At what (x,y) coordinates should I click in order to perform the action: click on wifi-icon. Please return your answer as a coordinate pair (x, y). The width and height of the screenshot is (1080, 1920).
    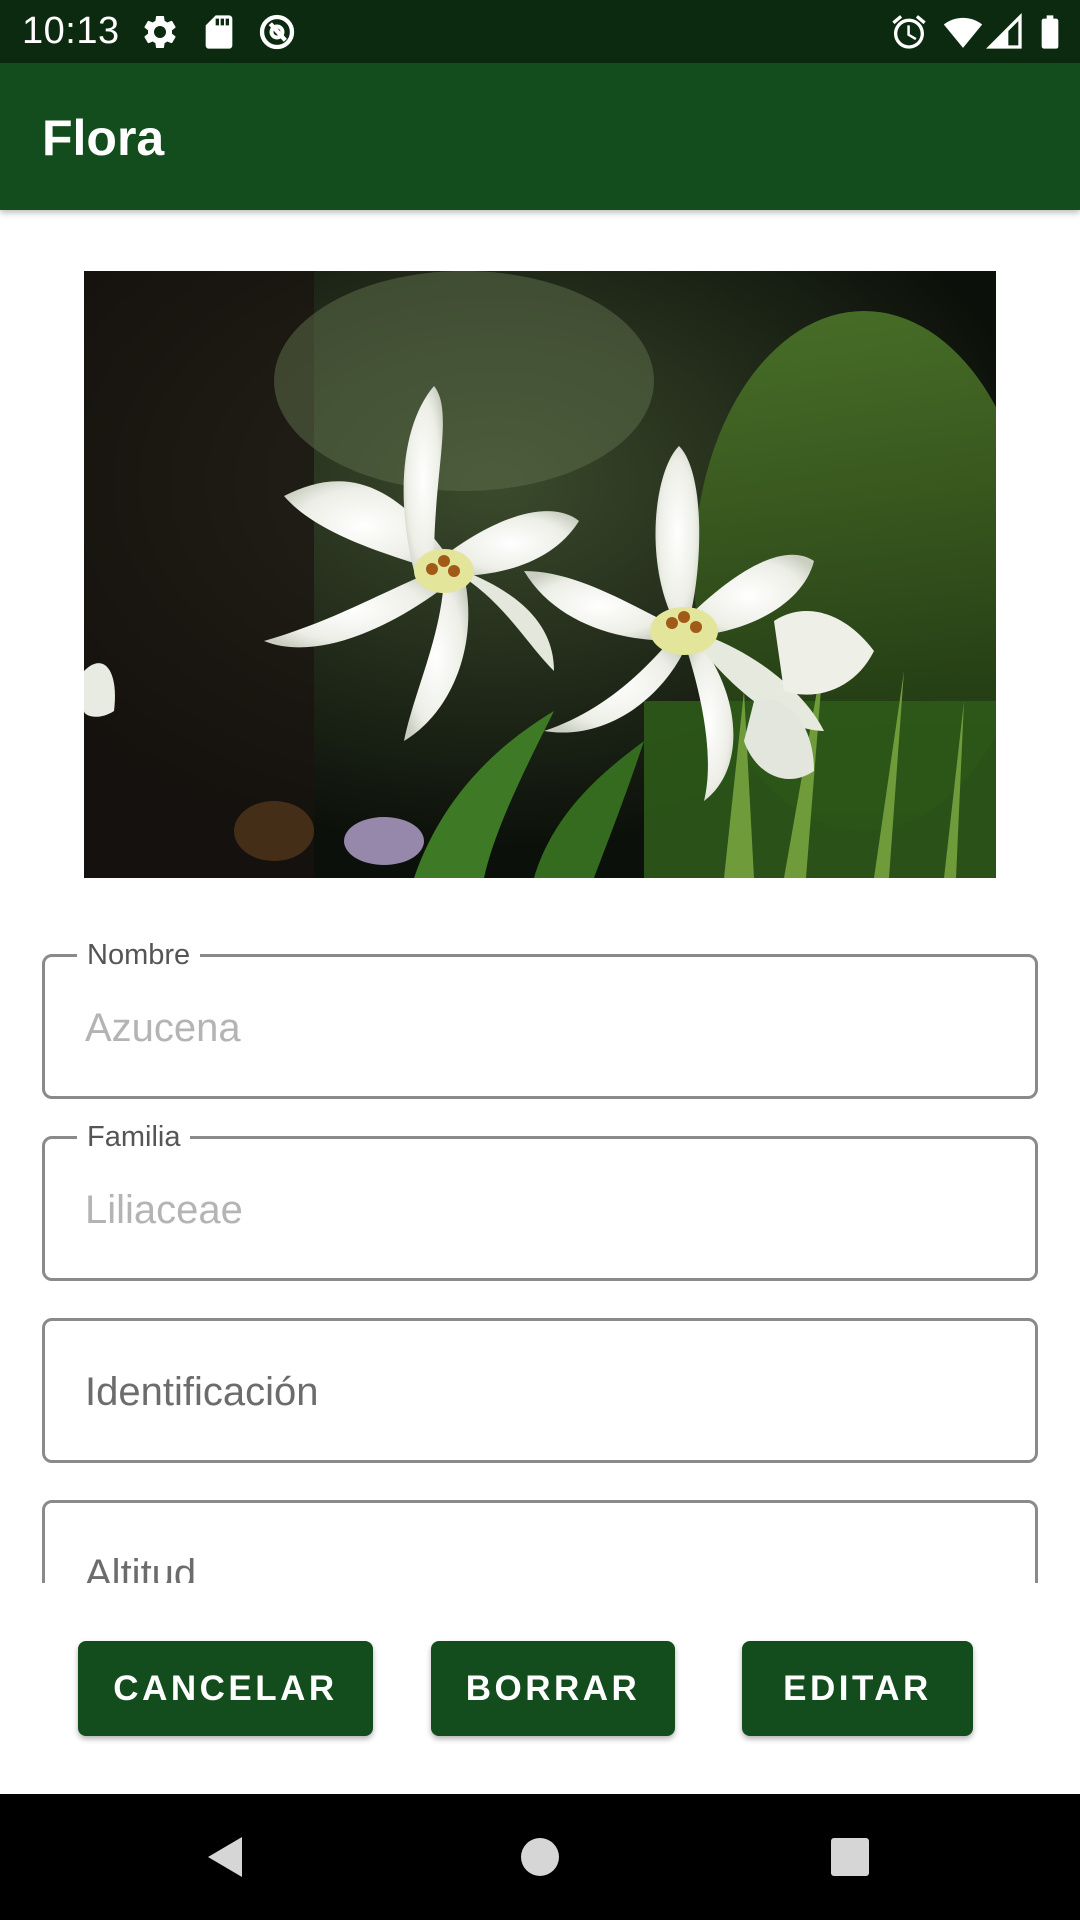
    Looking at the image, I should click on (963, 32).